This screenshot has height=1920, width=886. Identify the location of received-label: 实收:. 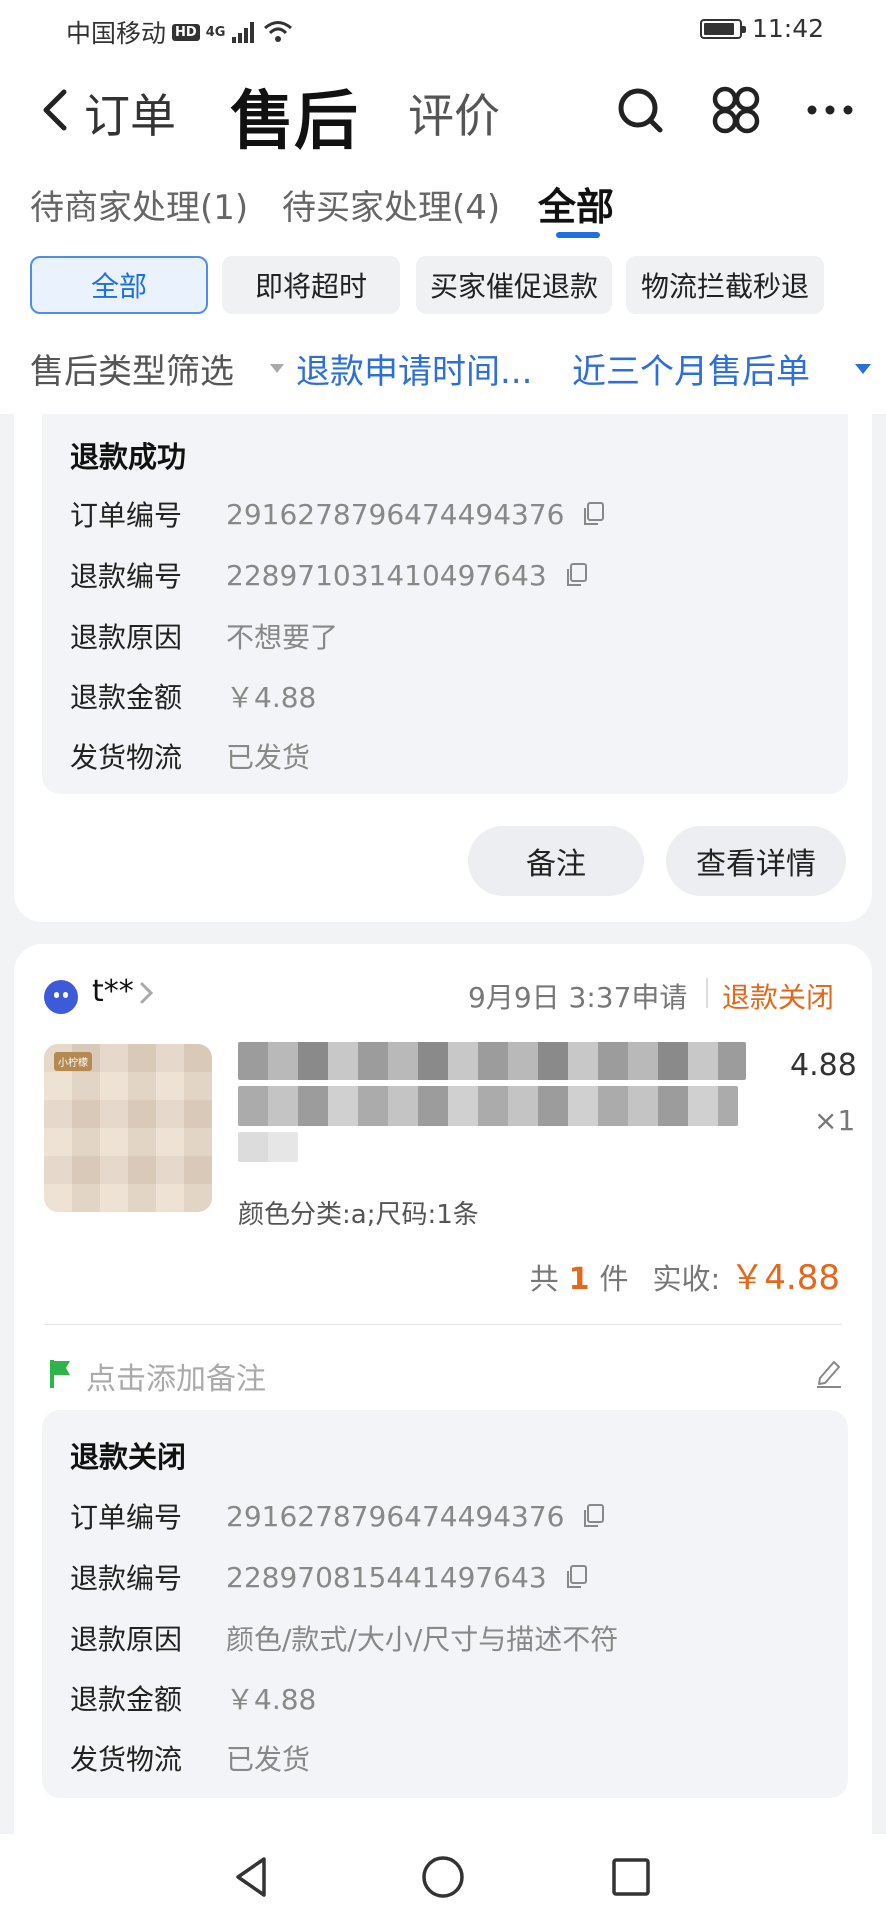
(686, 1279).